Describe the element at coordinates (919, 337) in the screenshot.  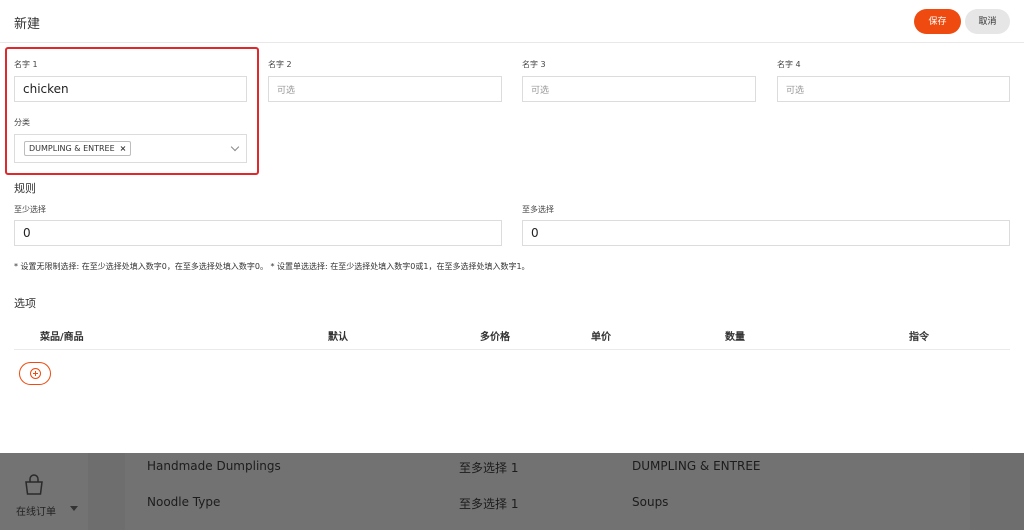
I see `column-header-instruction: 指令` at that location.